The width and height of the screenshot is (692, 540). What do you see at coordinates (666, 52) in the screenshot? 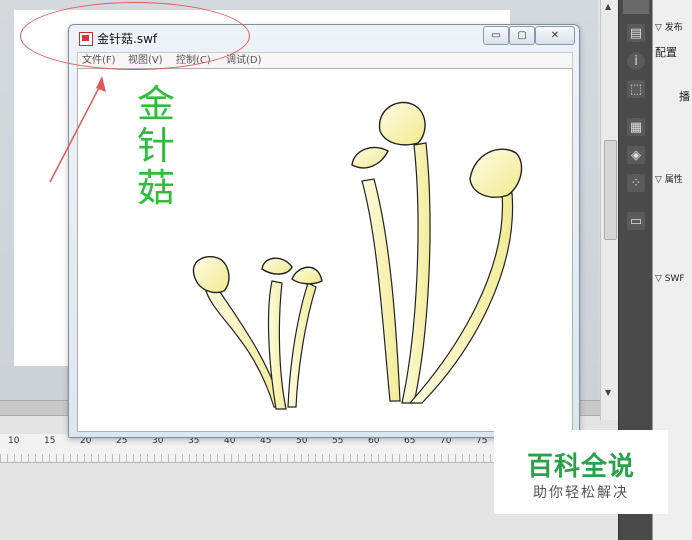
I see `config-label: 配置` at bounding box center [666, 52].